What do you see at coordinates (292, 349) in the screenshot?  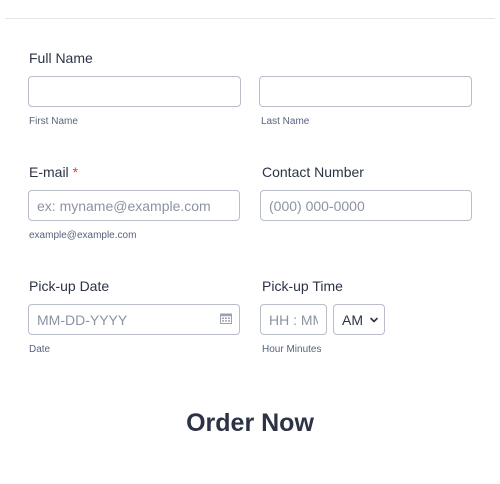 I see `pickup-time-sublabel: Hour Minutes` at bounding box center [292, 349].